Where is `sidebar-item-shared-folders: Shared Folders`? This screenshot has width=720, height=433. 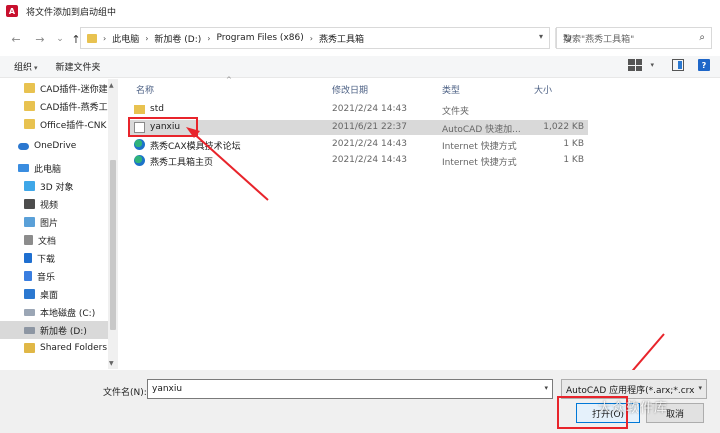 sidebar-item-shared-folders: Shared Folders is located at coordinates (59, 348).